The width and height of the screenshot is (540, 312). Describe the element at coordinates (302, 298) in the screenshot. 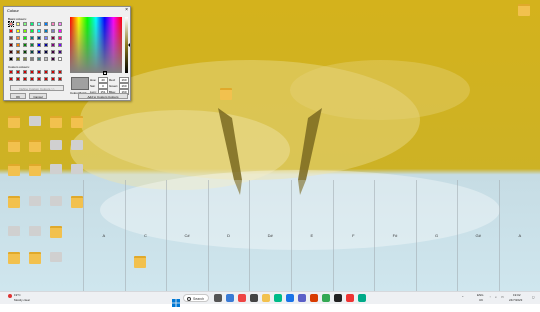

I see `teams-icon` at that location.